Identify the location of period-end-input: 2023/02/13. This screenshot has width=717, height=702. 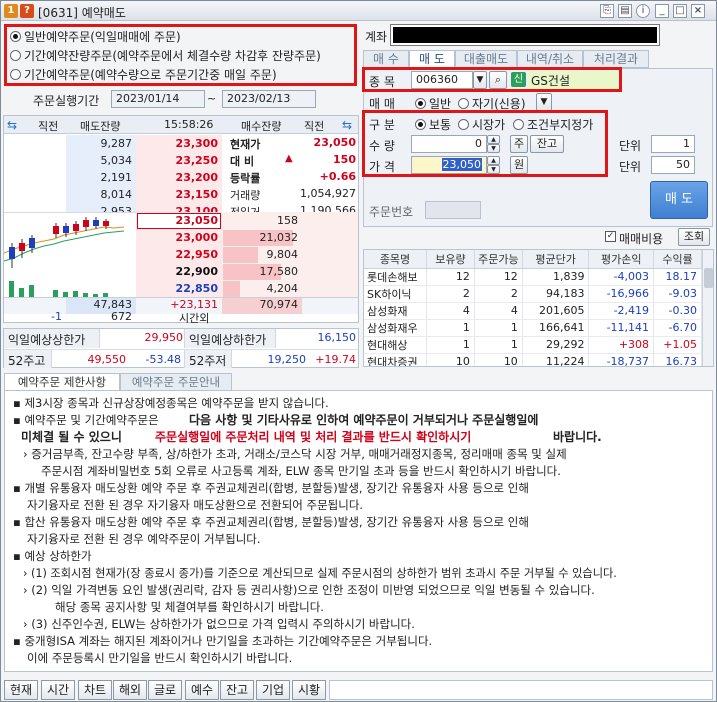
(269, 99).